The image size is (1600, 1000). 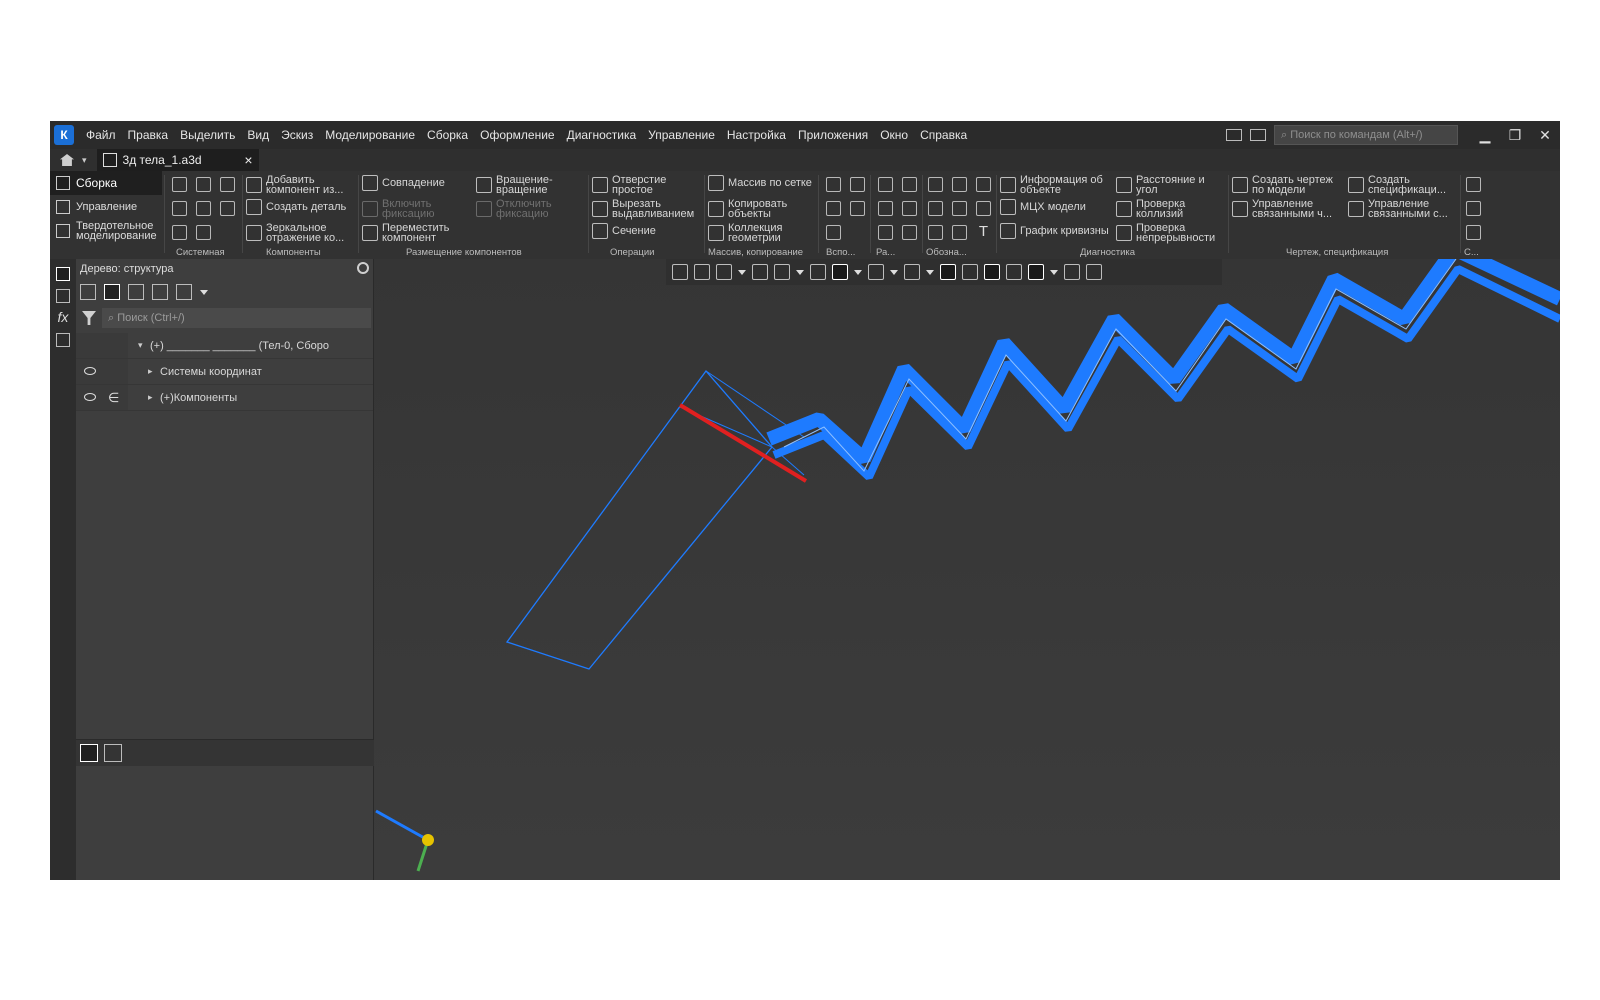 I want to click on curvature-graph-button: График кривизны, so click(x=1055, y=231).